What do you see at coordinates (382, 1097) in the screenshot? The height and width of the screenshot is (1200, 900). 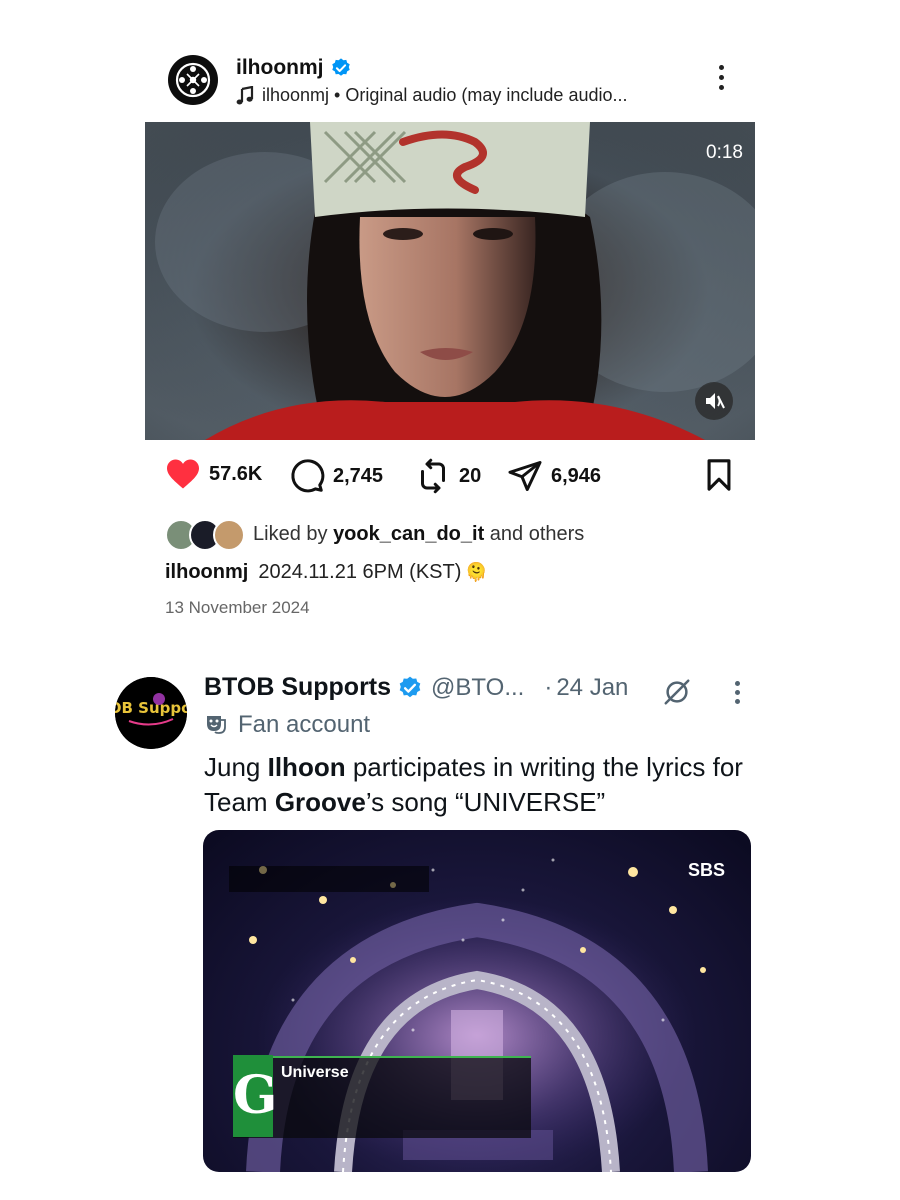 I see `lower-third-caption` at bounding box center [382, 1097].